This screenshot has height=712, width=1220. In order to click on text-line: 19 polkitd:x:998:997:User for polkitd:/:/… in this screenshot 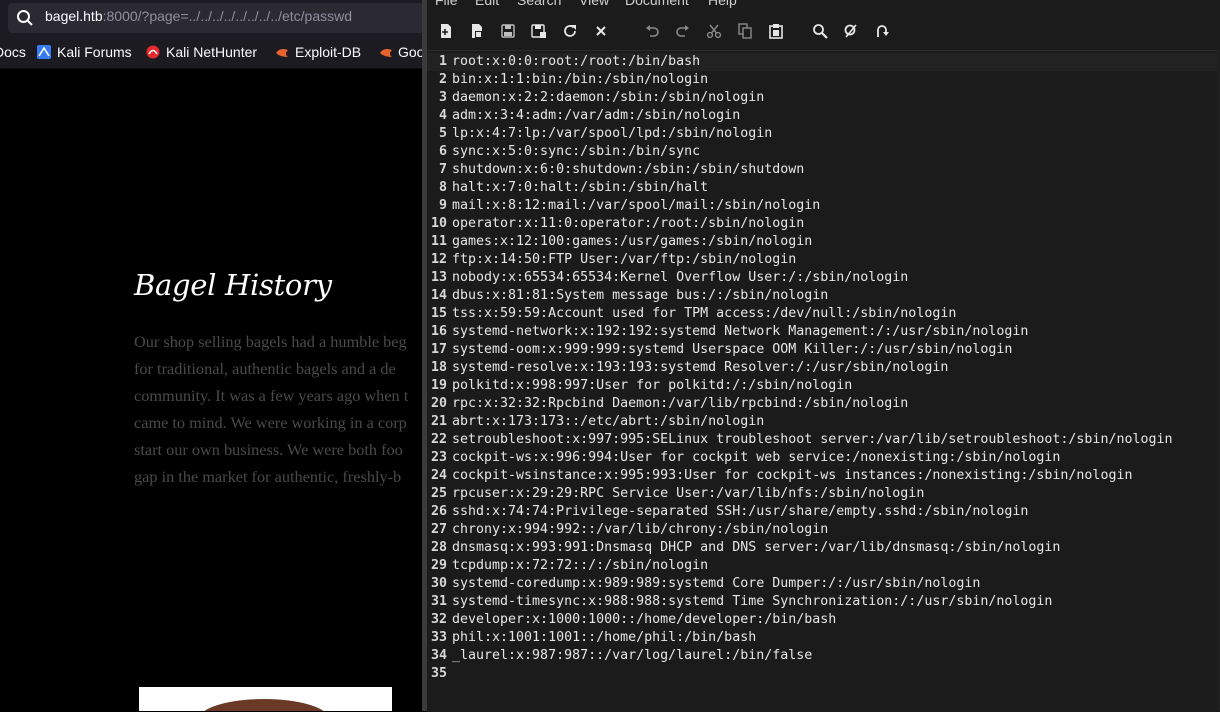, I will do `click(639, 386)`.